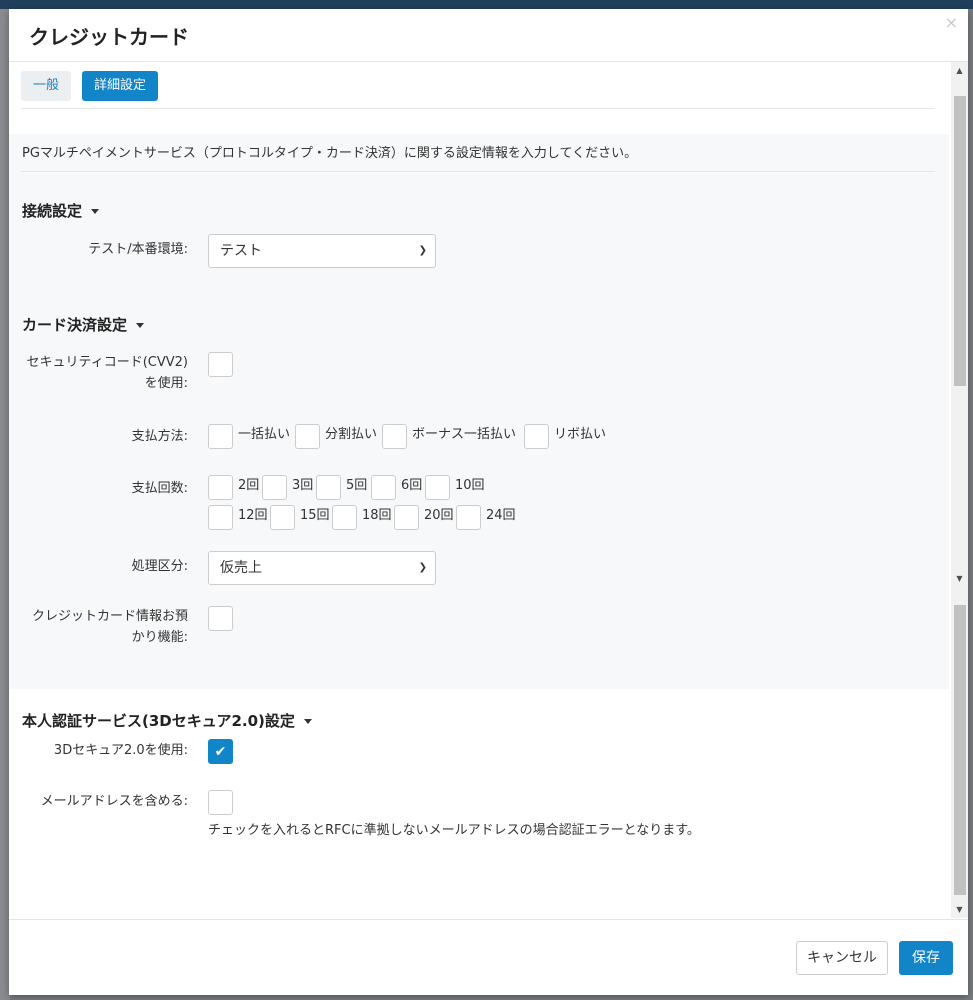 This screenshot has width=973, height=1000. Describe the element at coordinates (501, 515) in the screenshot. I see `installment-24-label: 24回` at that location.